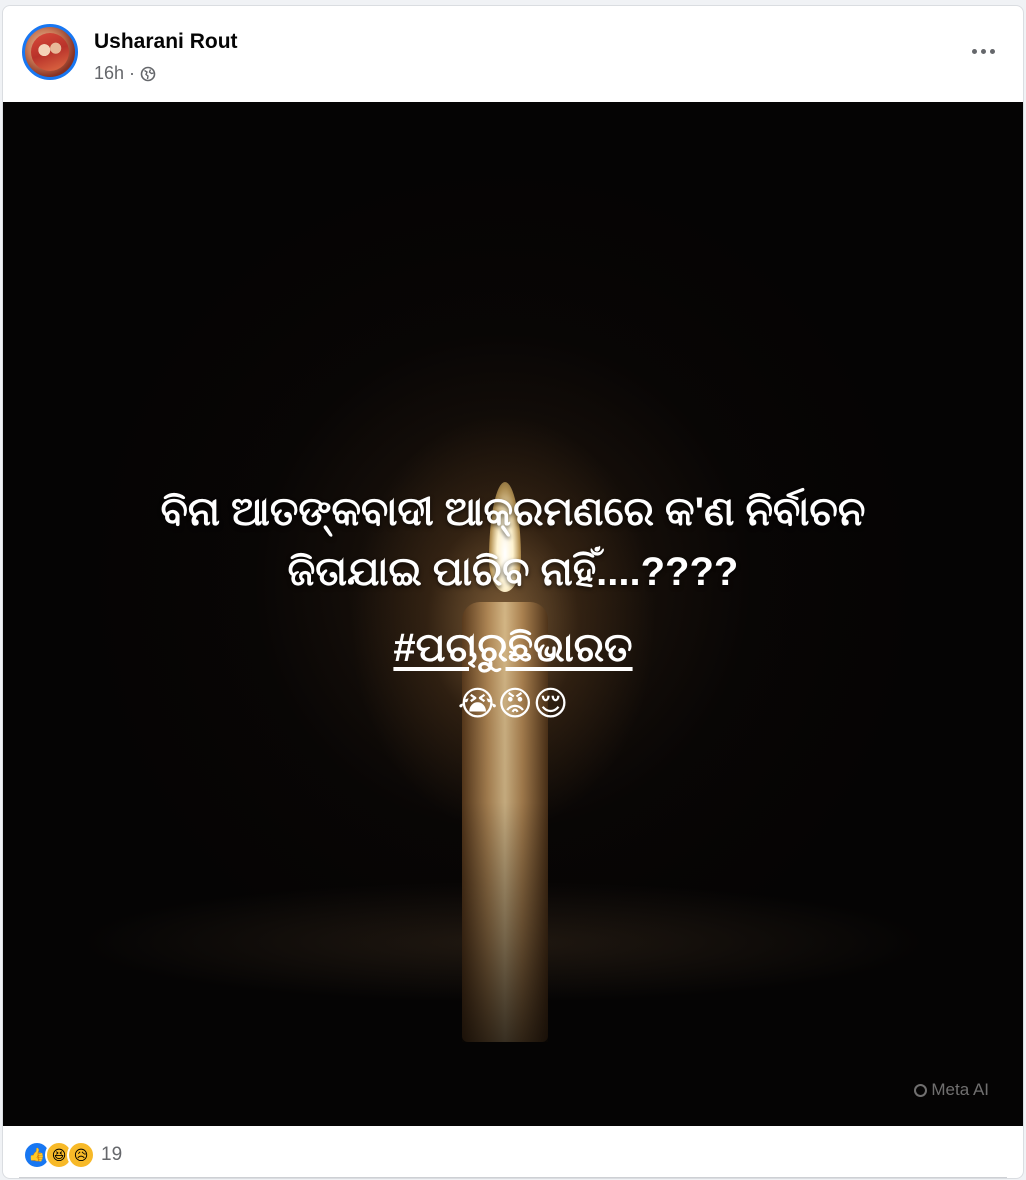  Describe the element at coordinates (505, 922) in the screenshot. I see `candle-shadow` at that location.